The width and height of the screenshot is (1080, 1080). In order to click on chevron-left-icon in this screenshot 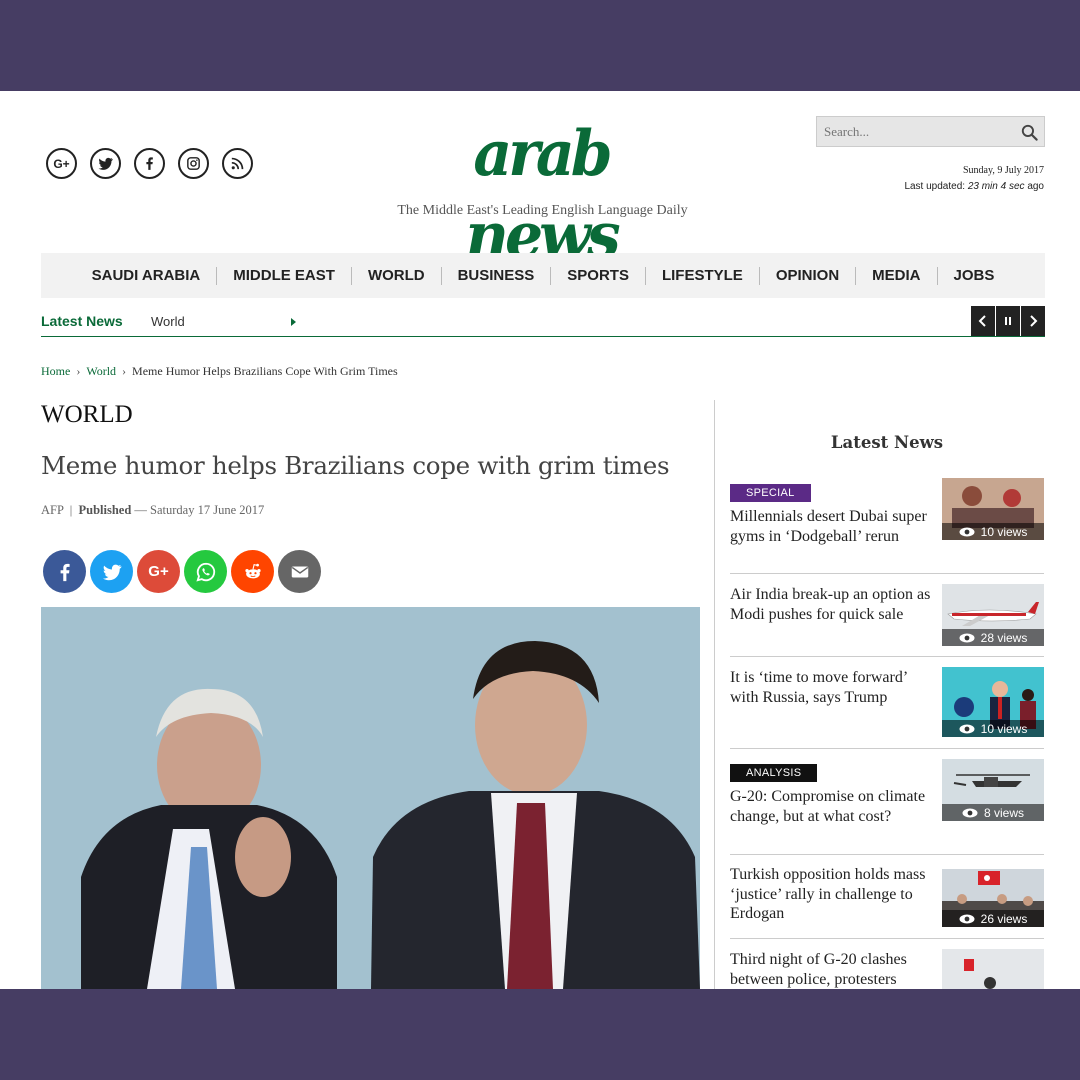, I will do `click(982, 321)`.